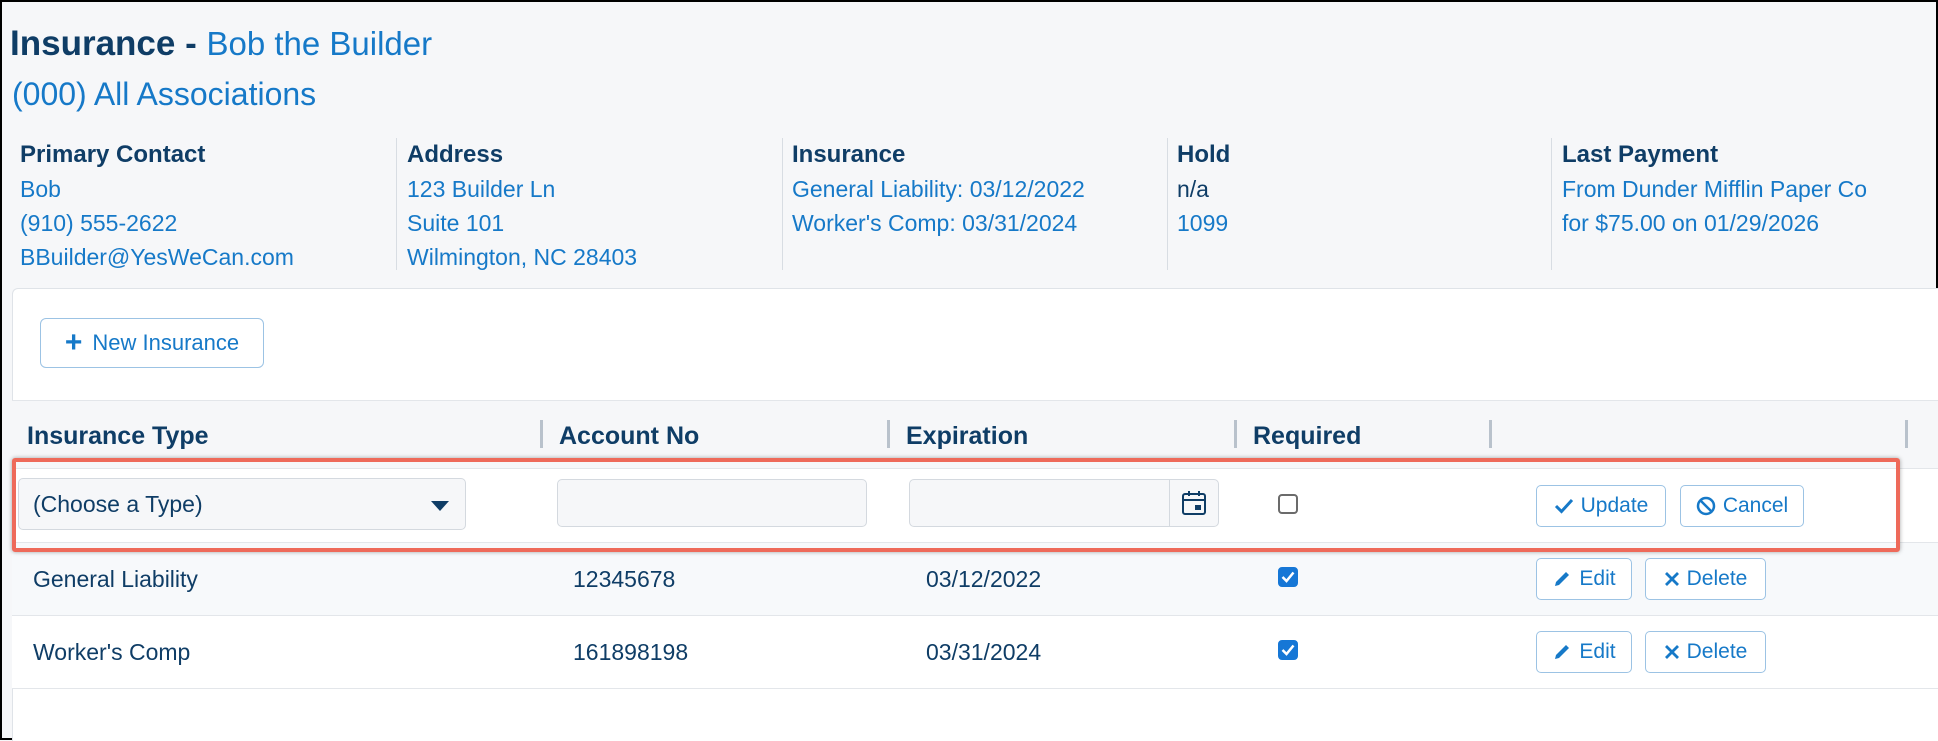  I want to click on hold-section: Hold n/a 1099, so click(1203, 189).